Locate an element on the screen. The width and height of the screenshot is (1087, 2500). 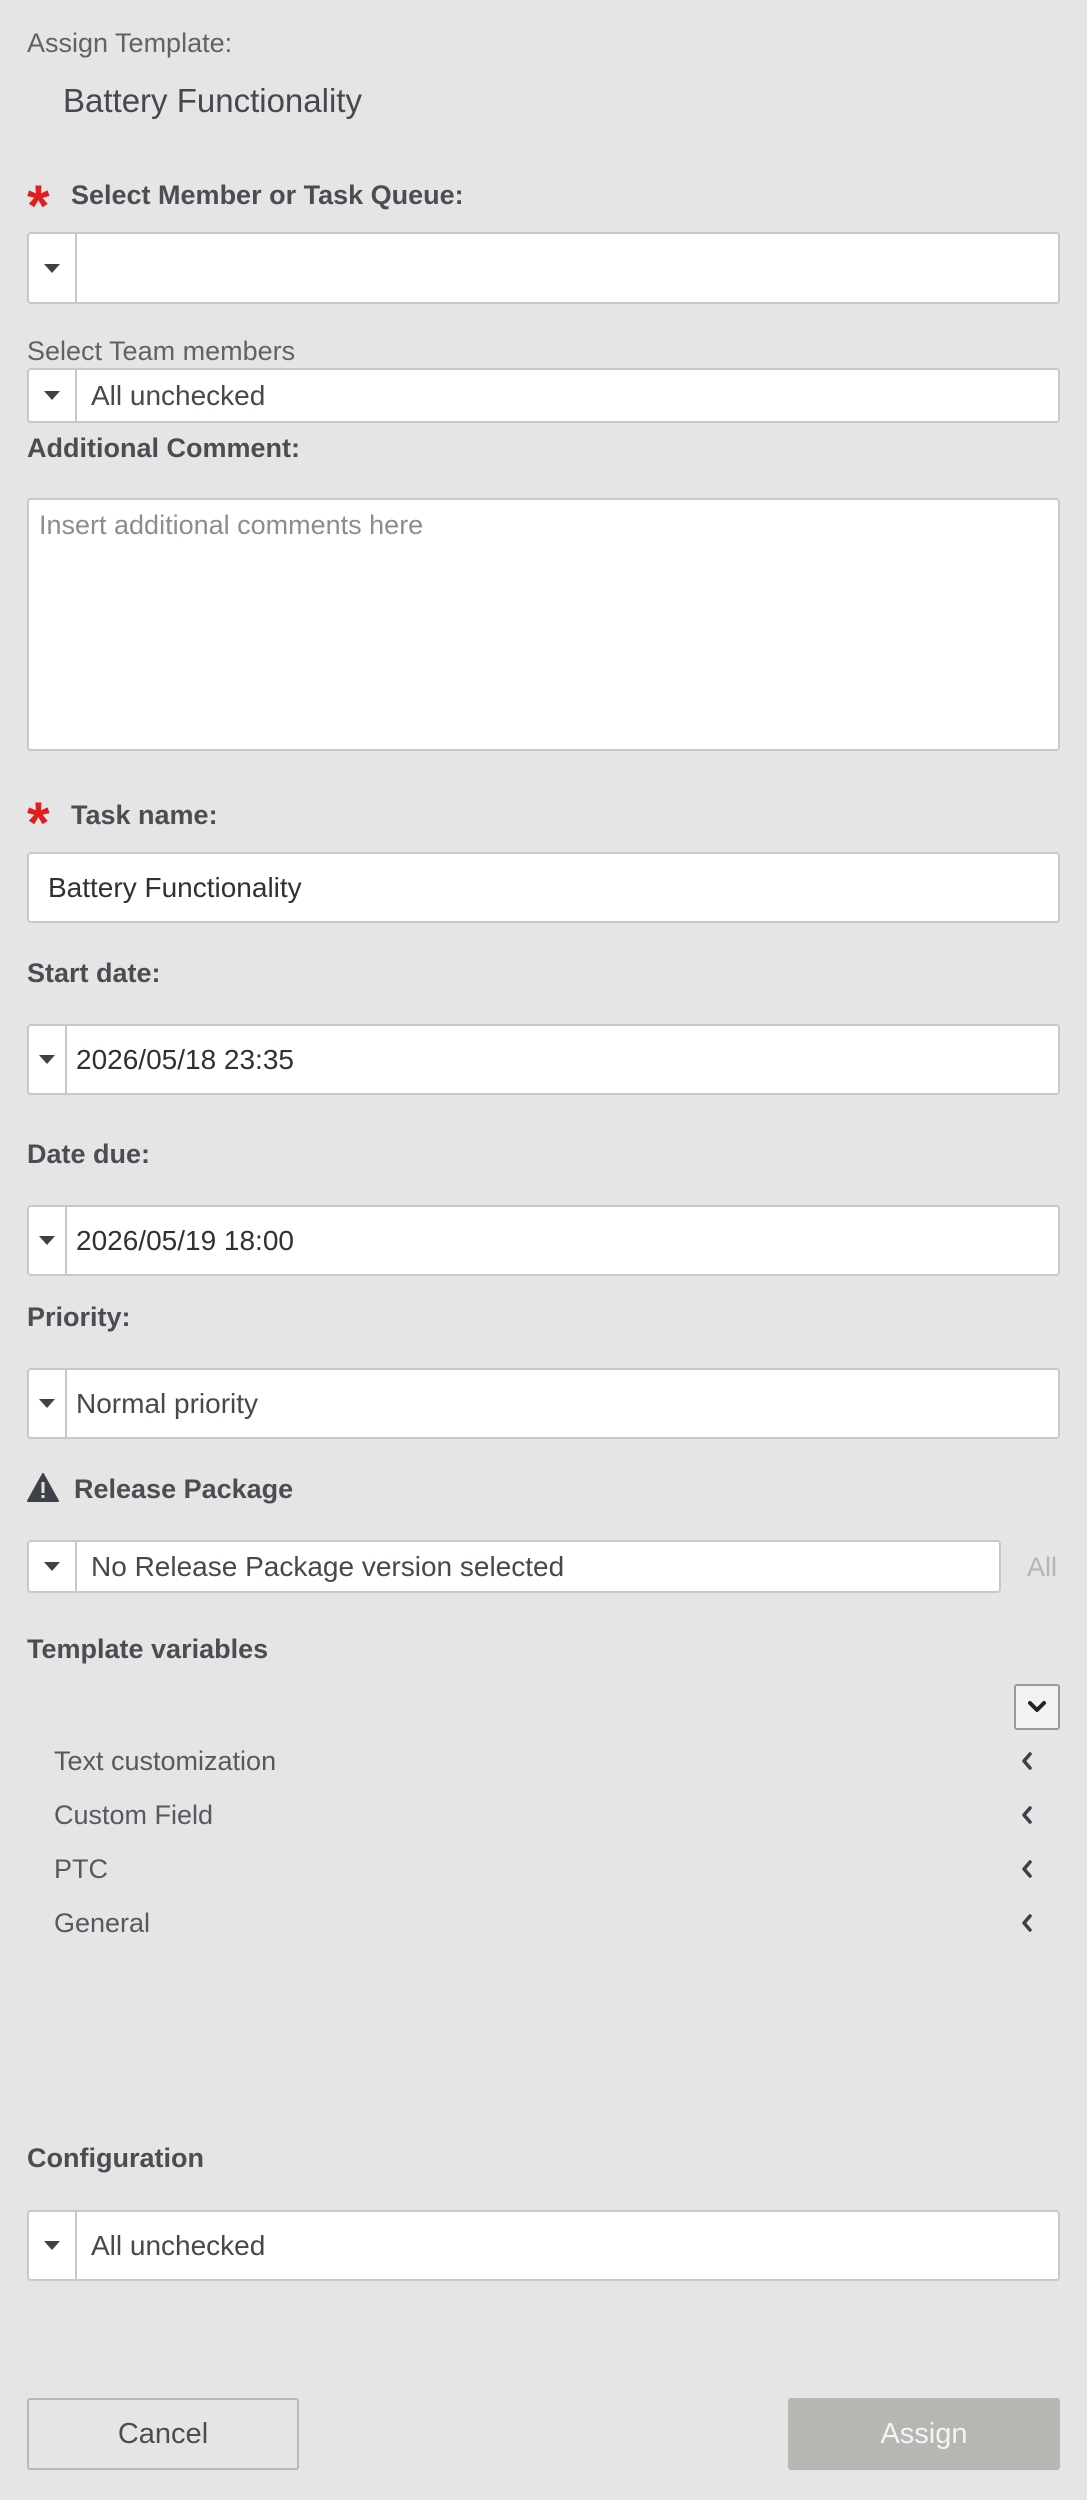
date-due-label: Date due: is located at coordinates (89, 1154).